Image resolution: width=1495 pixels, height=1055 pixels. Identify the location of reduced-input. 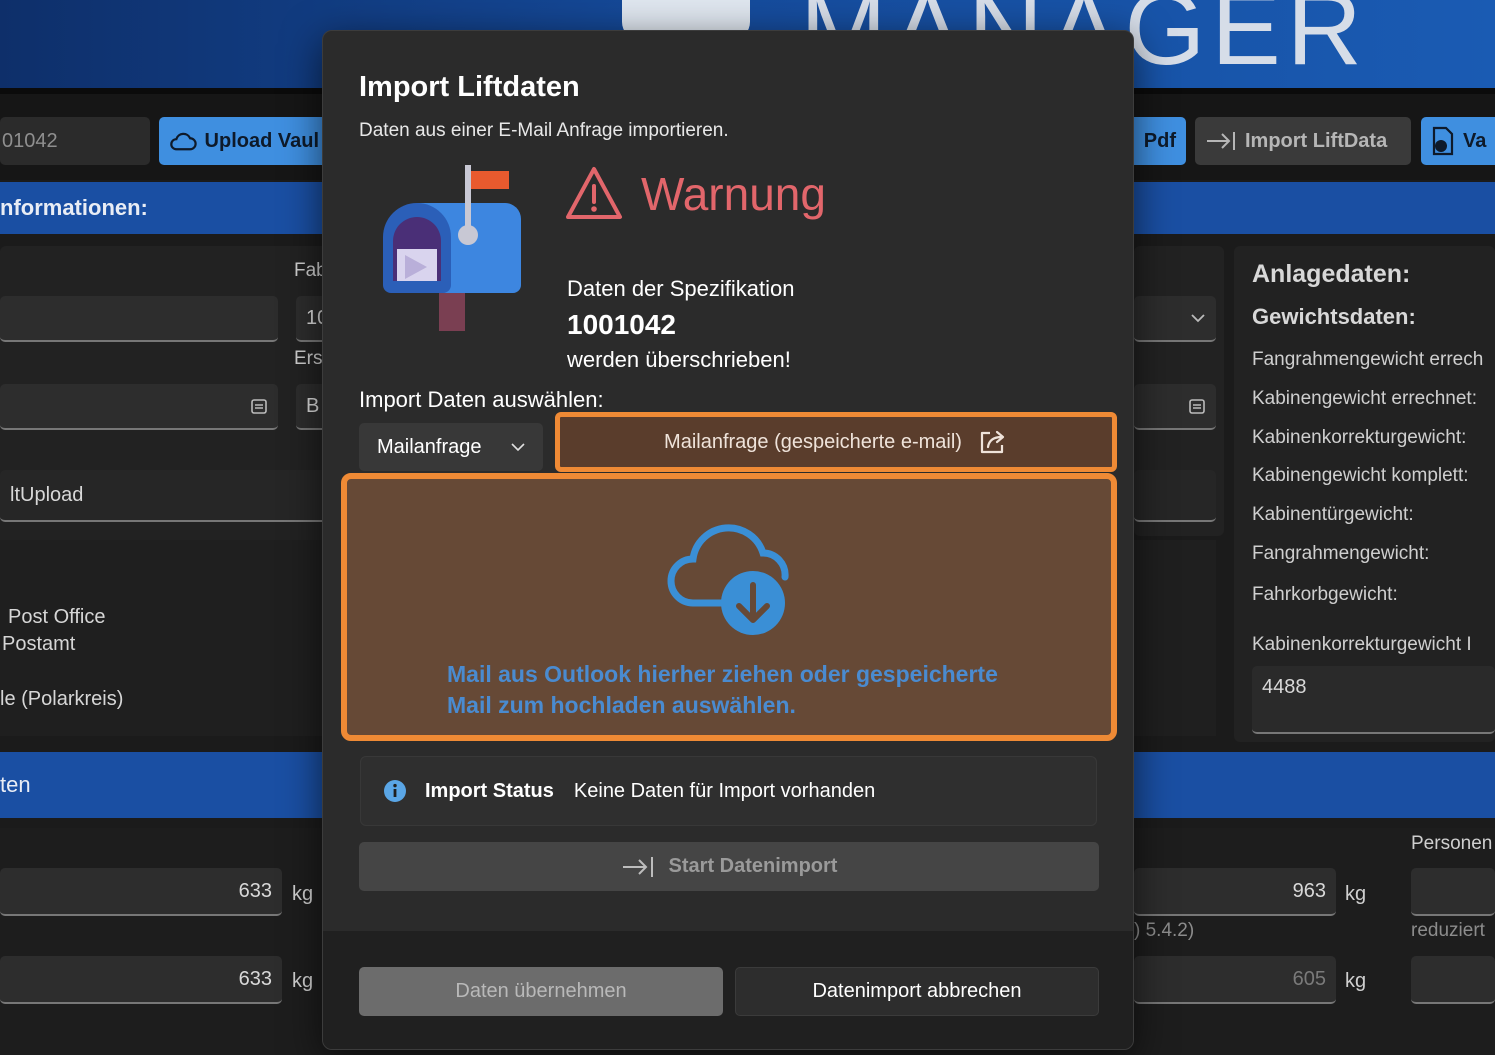
(1453, 980).